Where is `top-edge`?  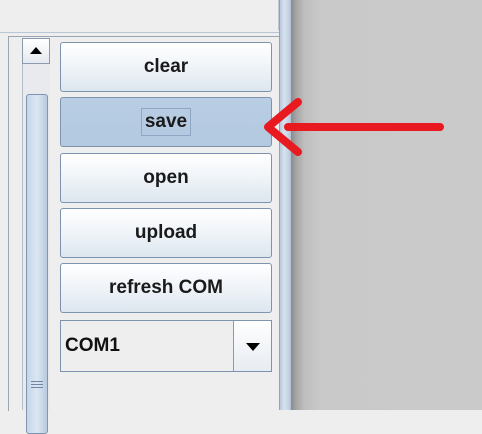 top-edge is located at coordinates (140, 16).